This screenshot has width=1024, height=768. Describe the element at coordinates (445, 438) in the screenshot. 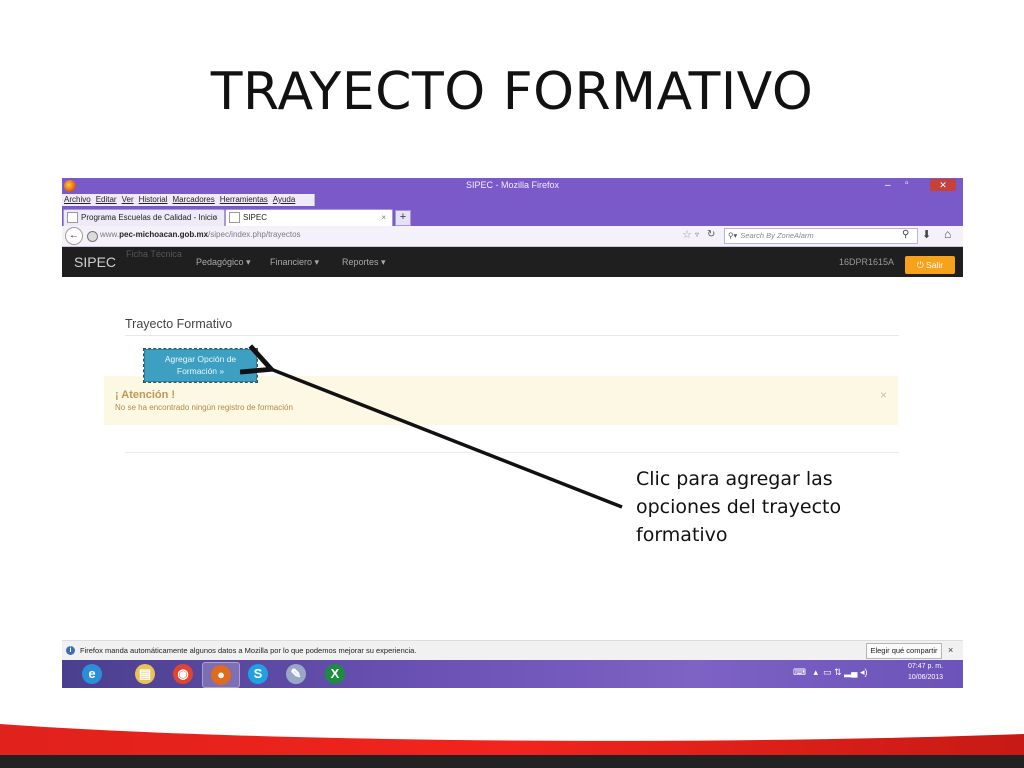

I see `arrow-line` at that location.